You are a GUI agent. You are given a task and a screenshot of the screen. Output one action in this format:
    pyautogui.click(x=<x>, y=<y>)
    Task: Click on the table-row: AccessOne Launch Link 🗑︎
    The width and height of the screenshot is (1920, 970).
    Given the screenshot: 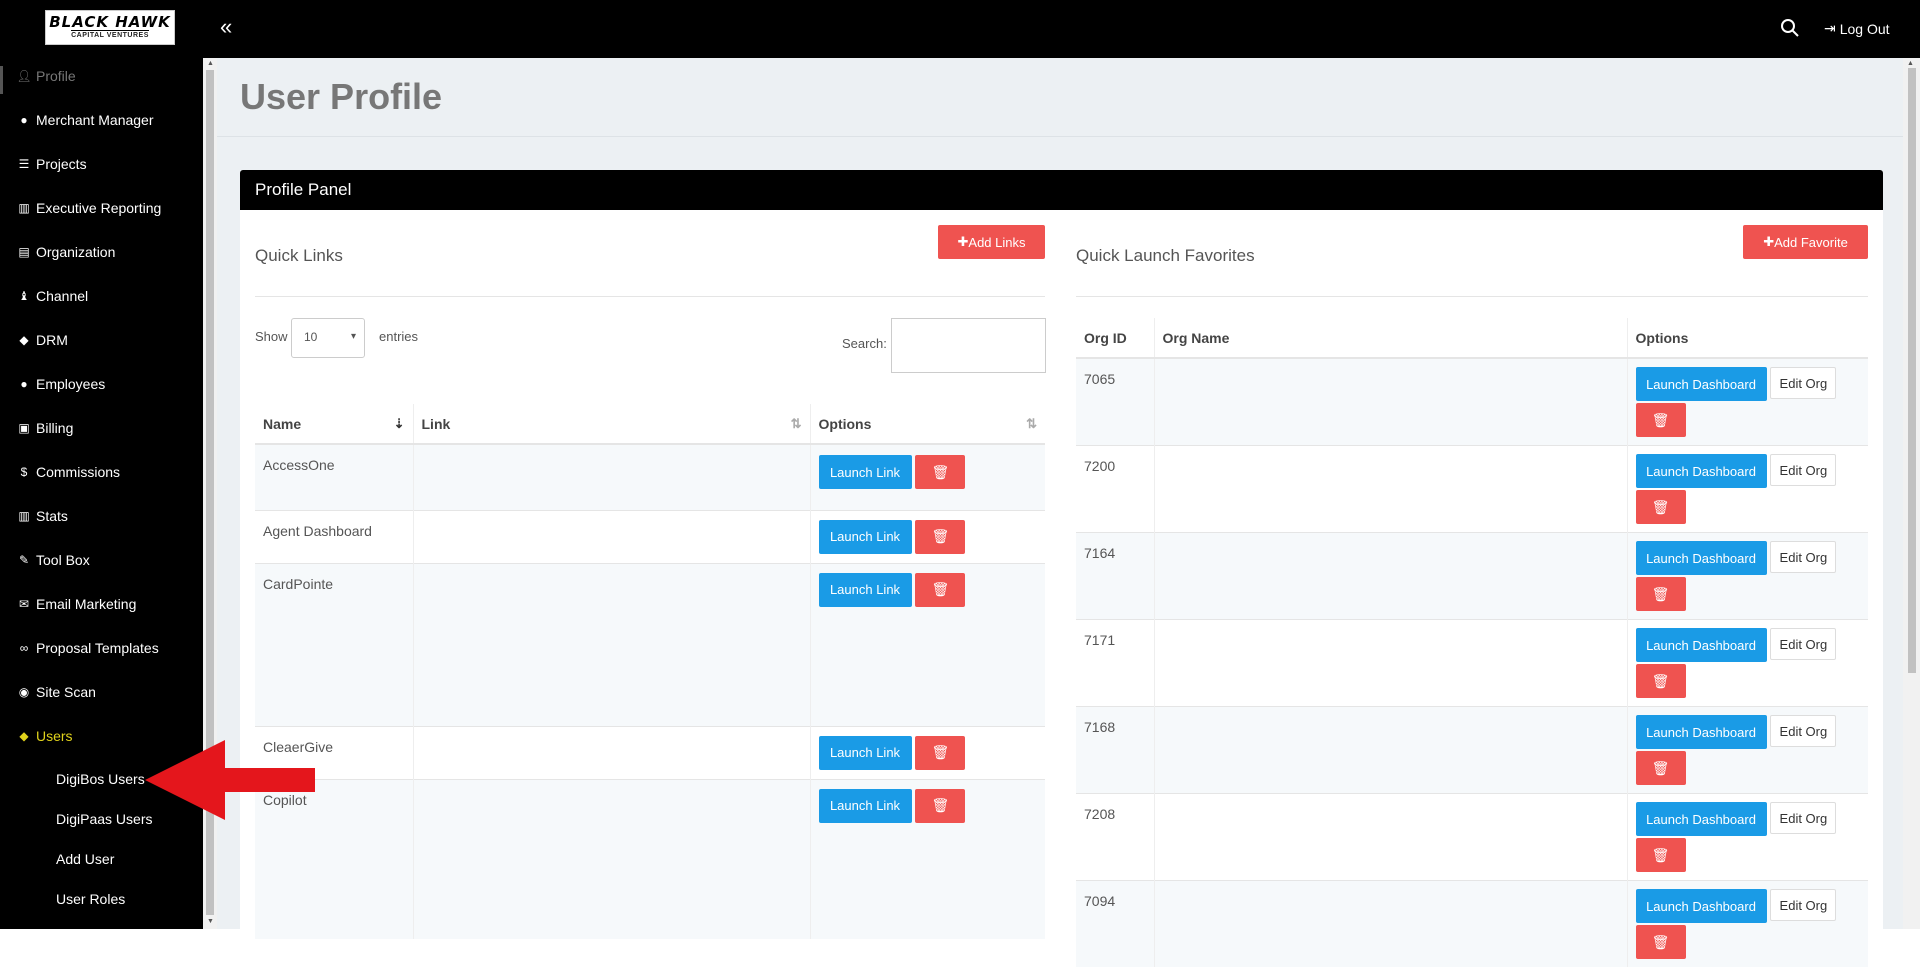 What is the action you would take?
    pyautogui.click(x=650, y=476)
    